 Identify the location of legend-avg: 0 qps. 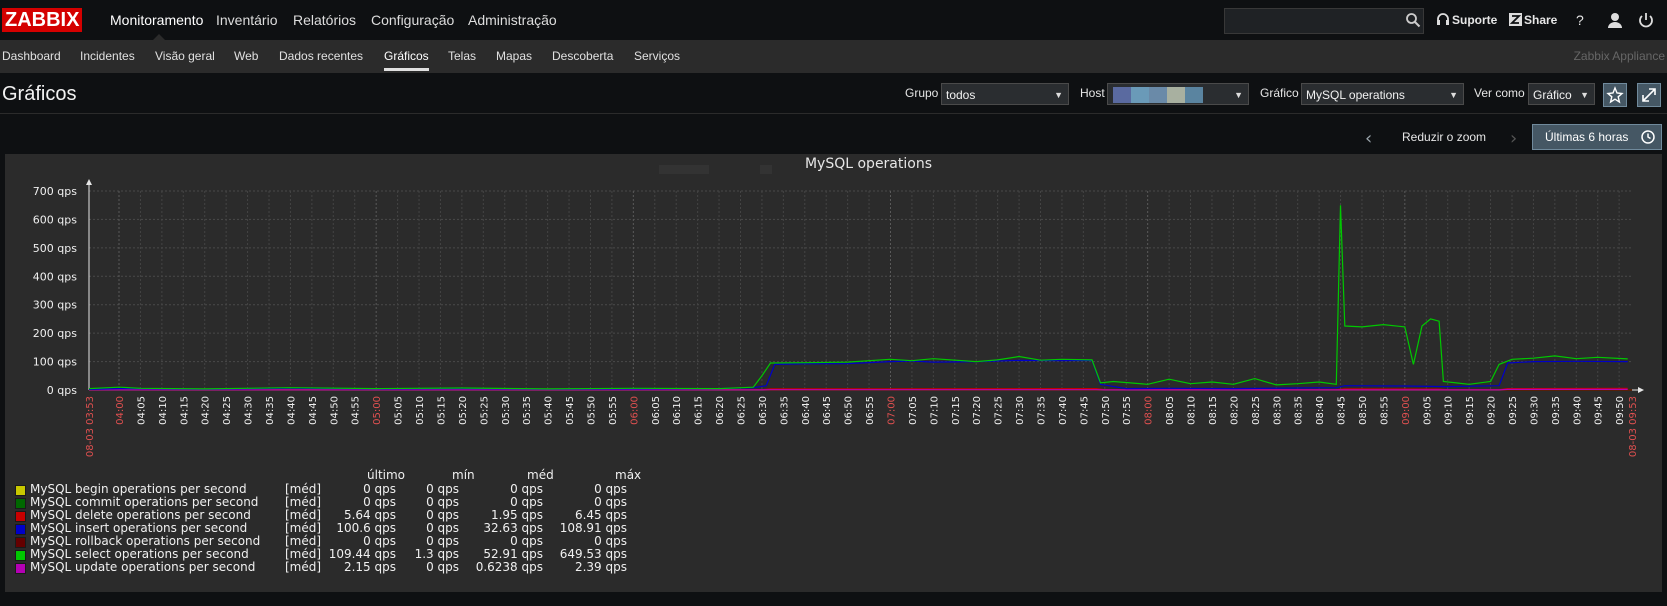
(526, 489).